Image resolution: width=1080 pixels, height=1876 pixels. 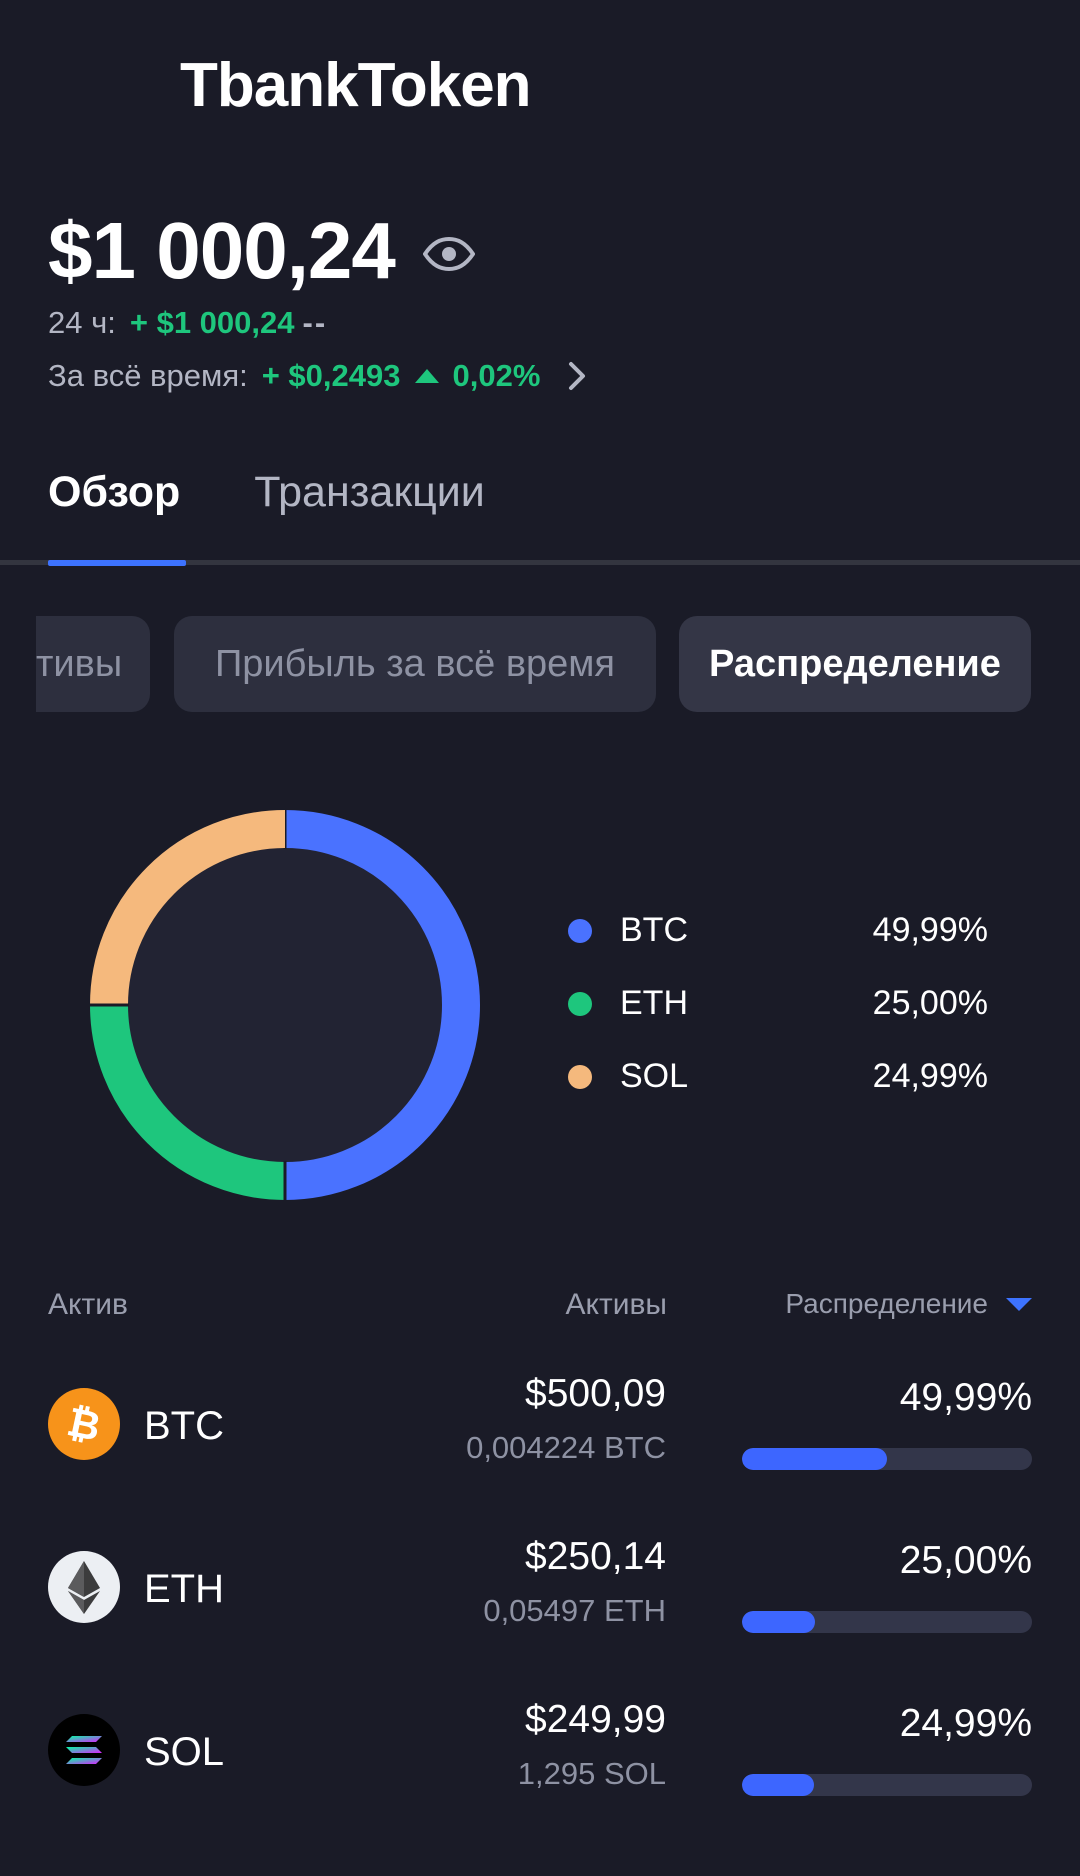 I want to click on filter-chips: тивы Прибыль за всё время Распределение, so click(x=540, y=664).